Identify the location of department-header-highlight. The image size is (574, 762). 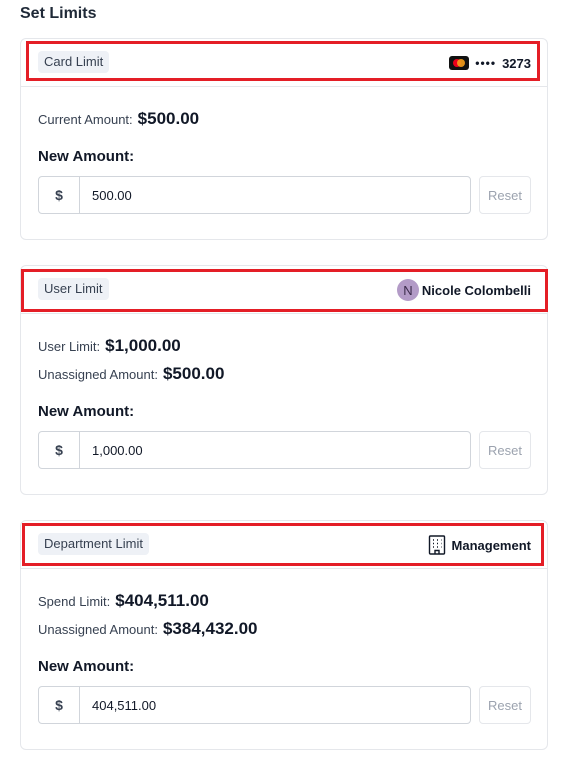
(283, 544).